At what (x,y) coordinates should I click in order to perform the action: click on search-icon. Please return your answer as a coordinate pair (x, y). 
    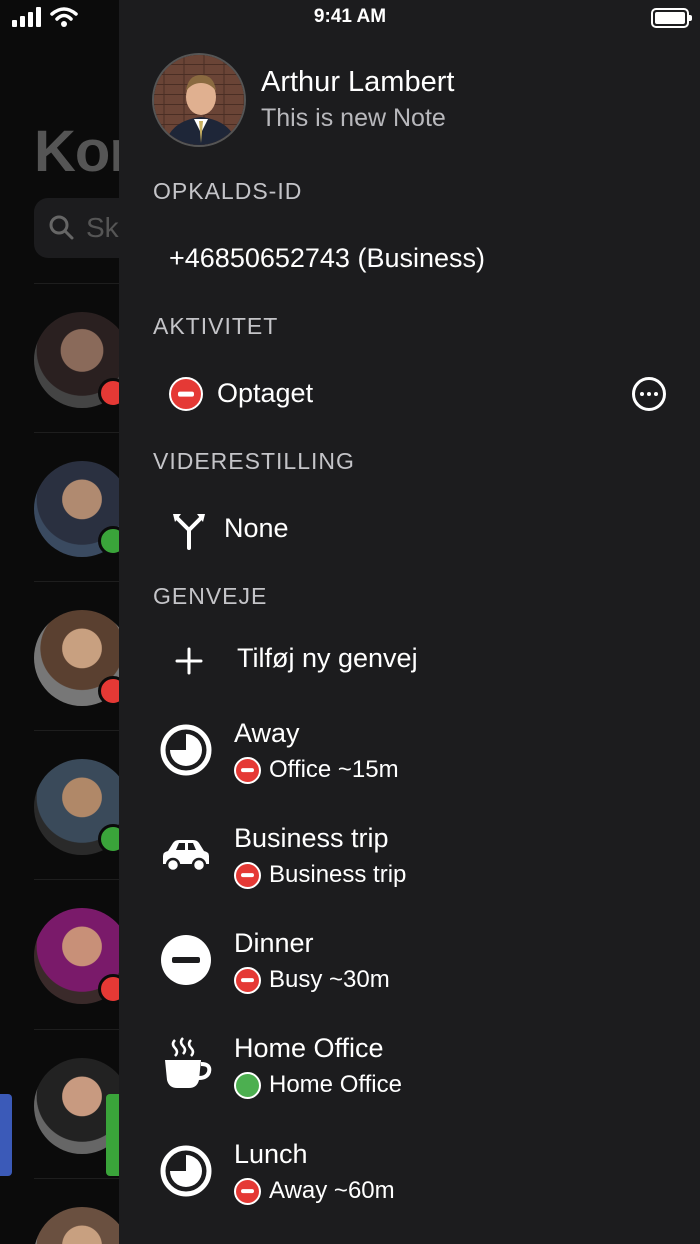
    Looking at the image, I should click on (61, 227).